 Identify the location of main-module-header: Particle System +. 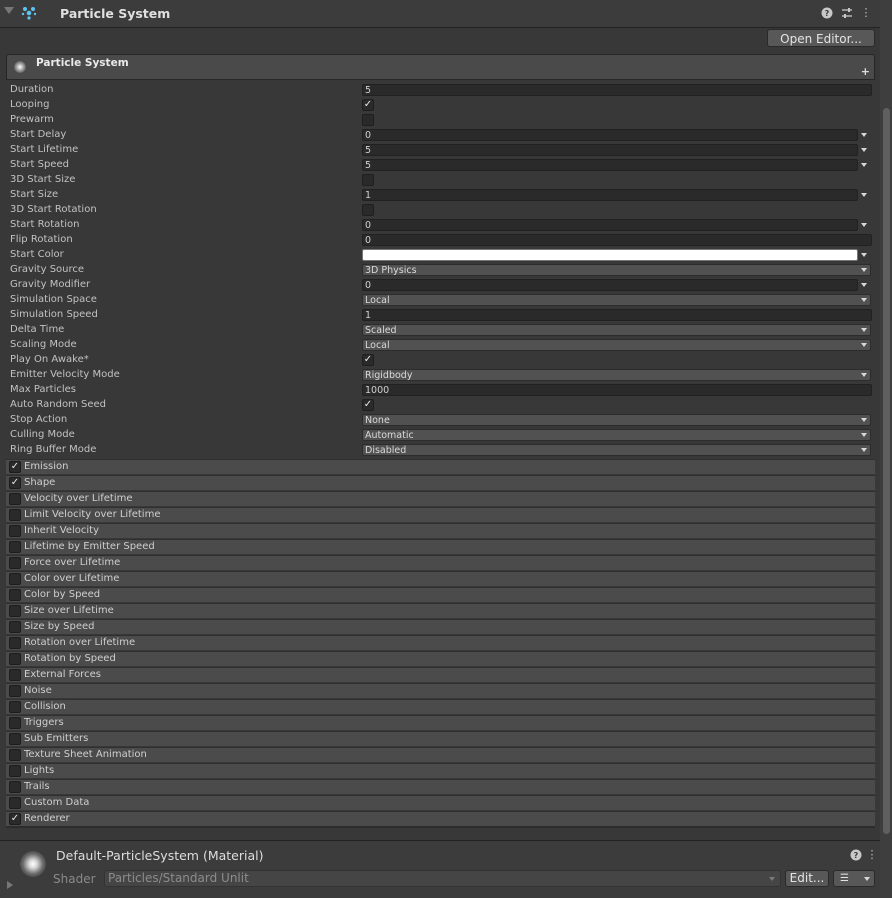
(440, 67).